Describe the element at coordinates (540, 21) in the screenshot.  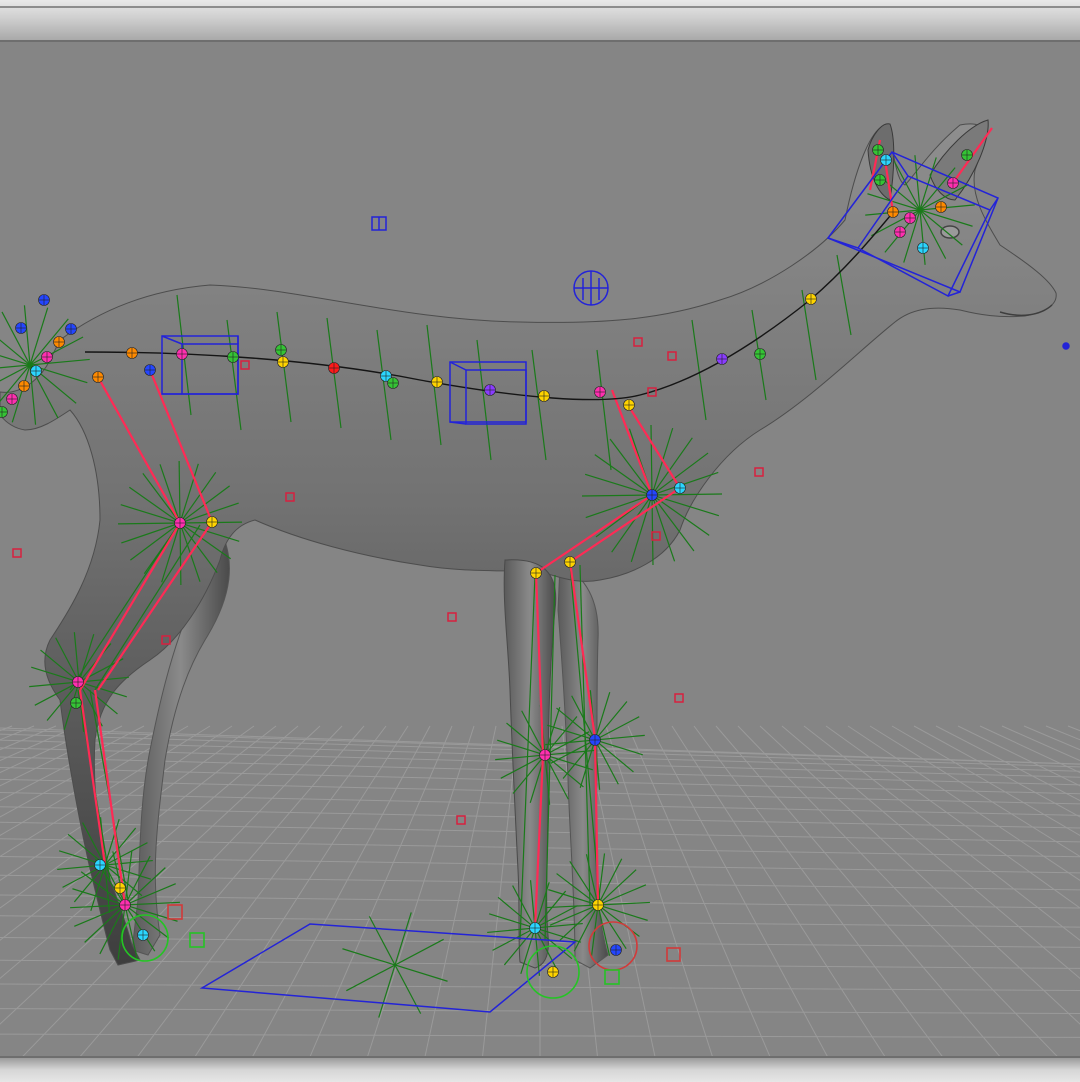
I see `window-title-bar` at that location.